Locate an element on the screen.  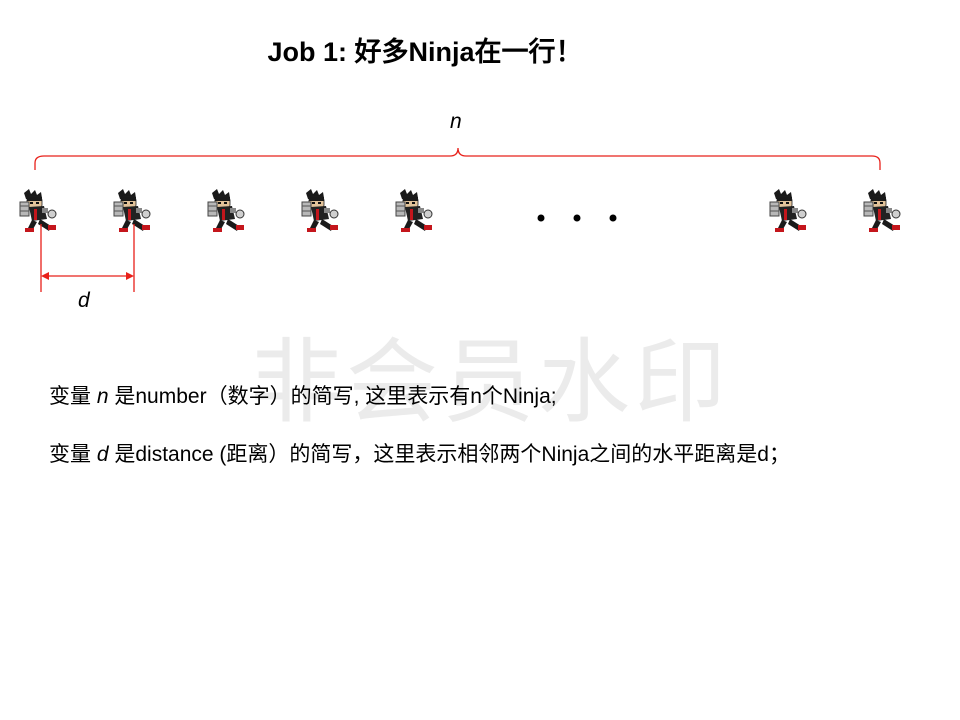
text-line-n: 变量 n 是number（数字）的简写, 这里表示有n个Ninja; is located at coordinates (303, 395).